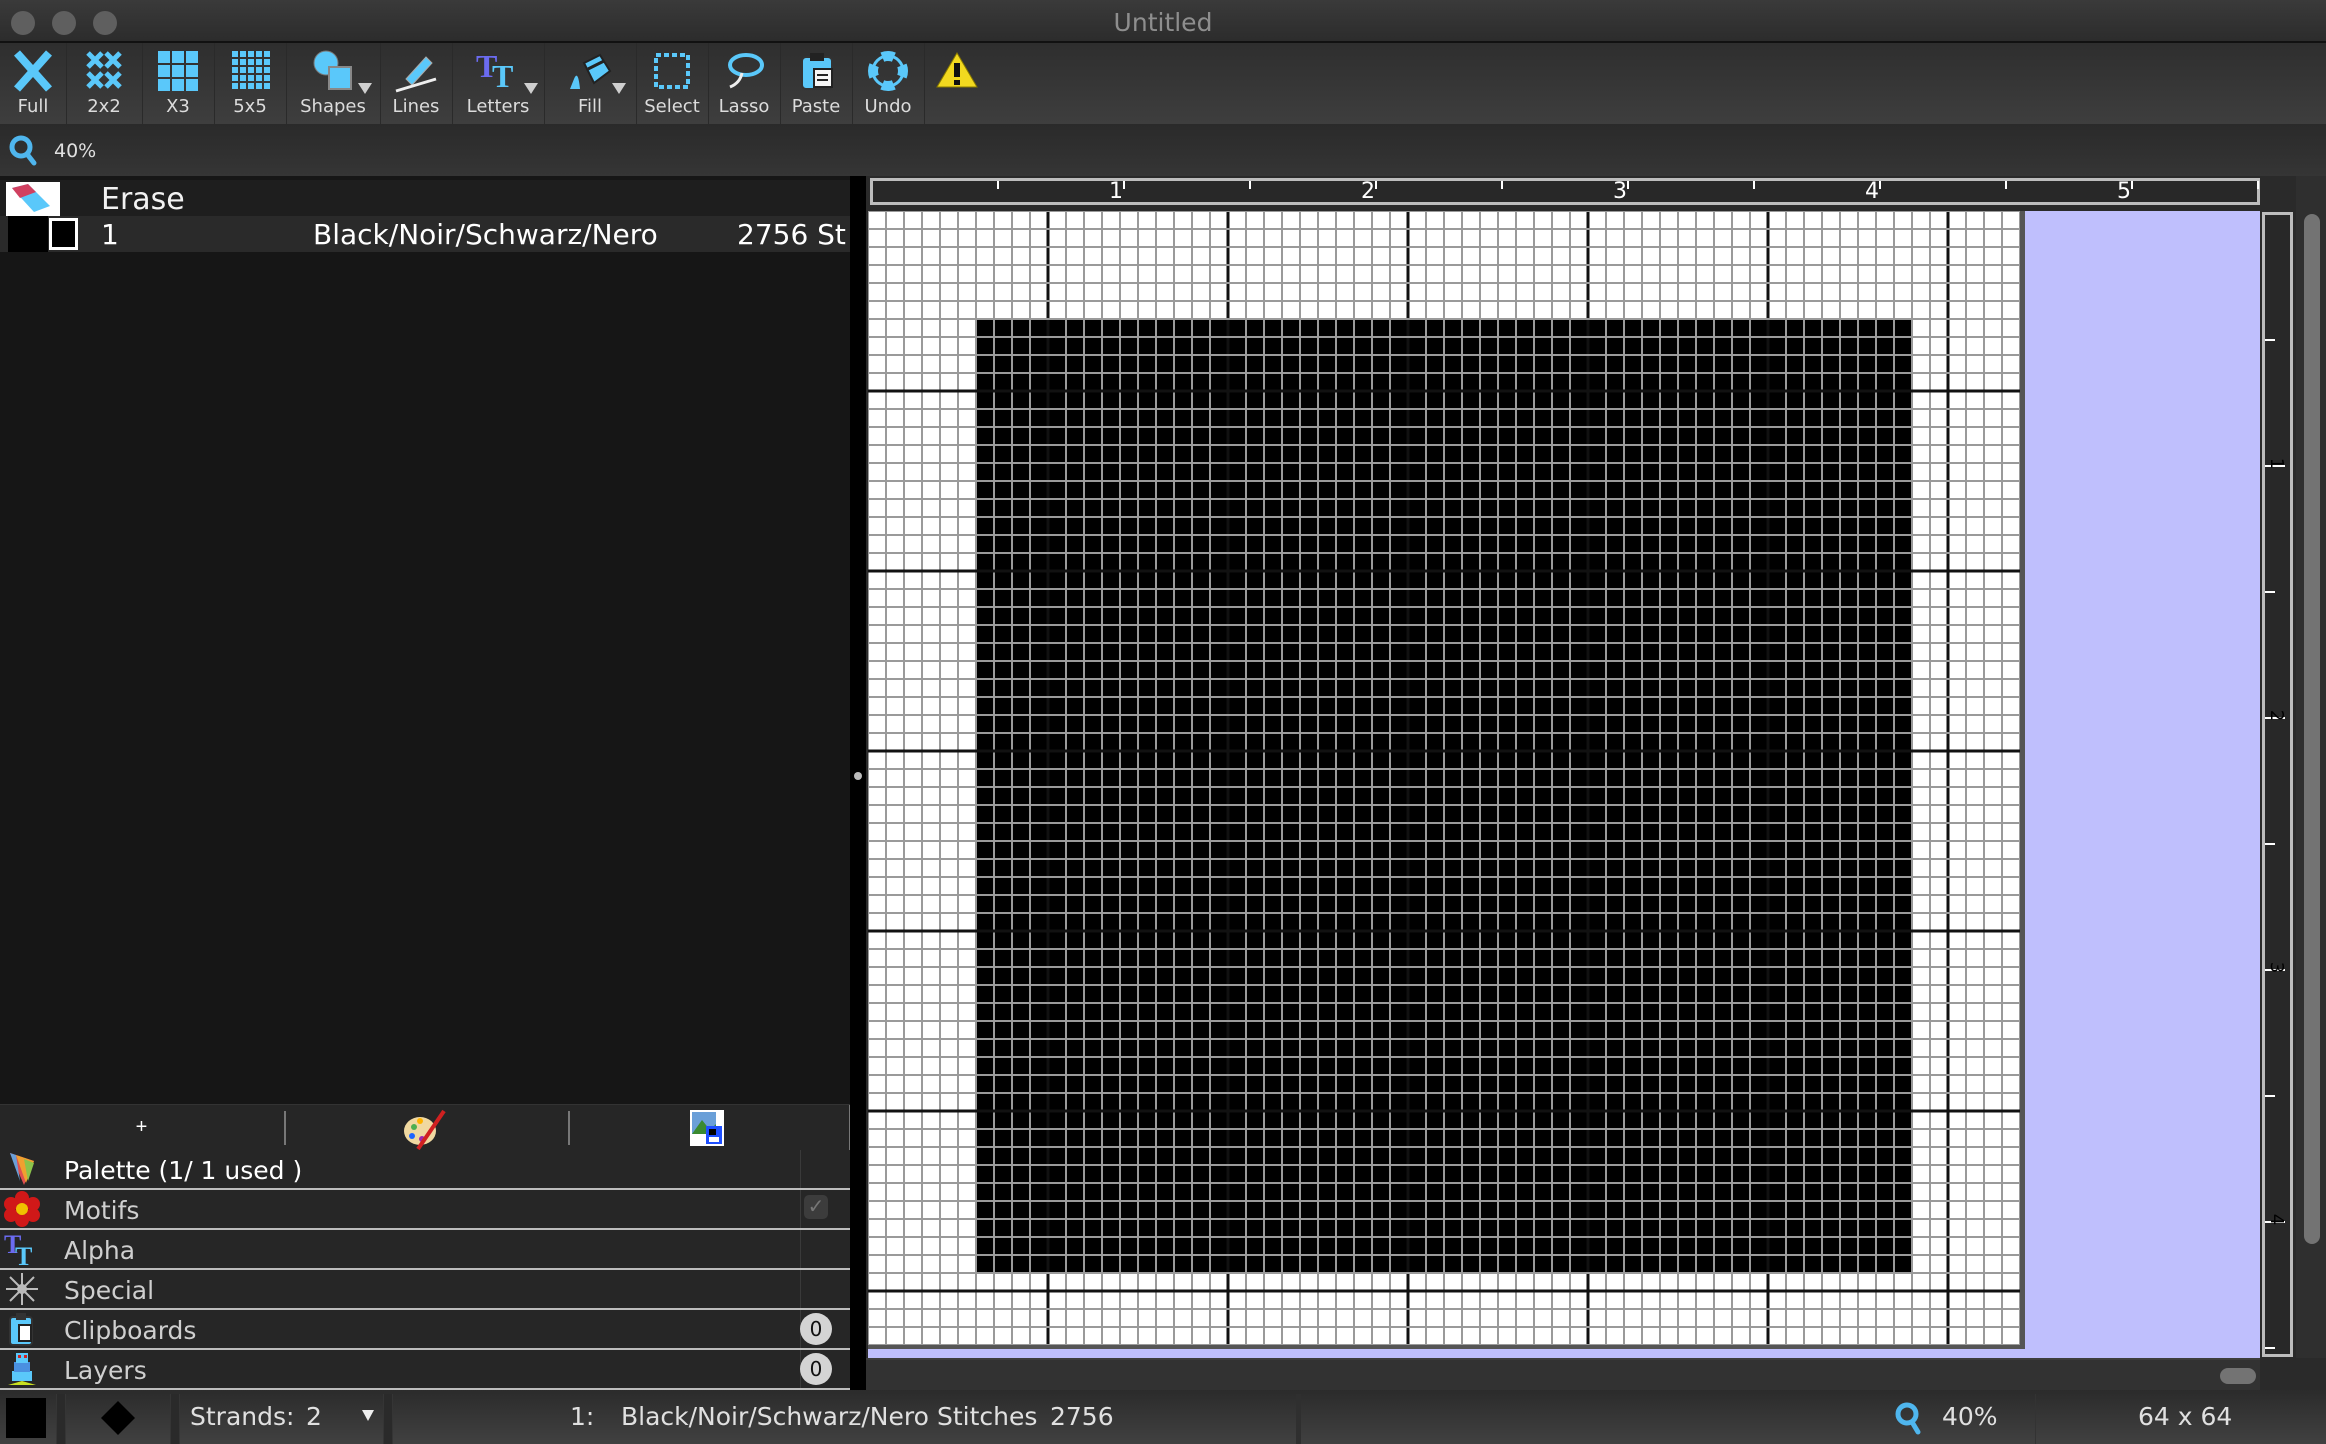 The image size is (2326, 1444). Describe the element at coordinates (425, 1170) in the screenshot. I see `section-palette: Palette (1/ 1 used )` at that location.